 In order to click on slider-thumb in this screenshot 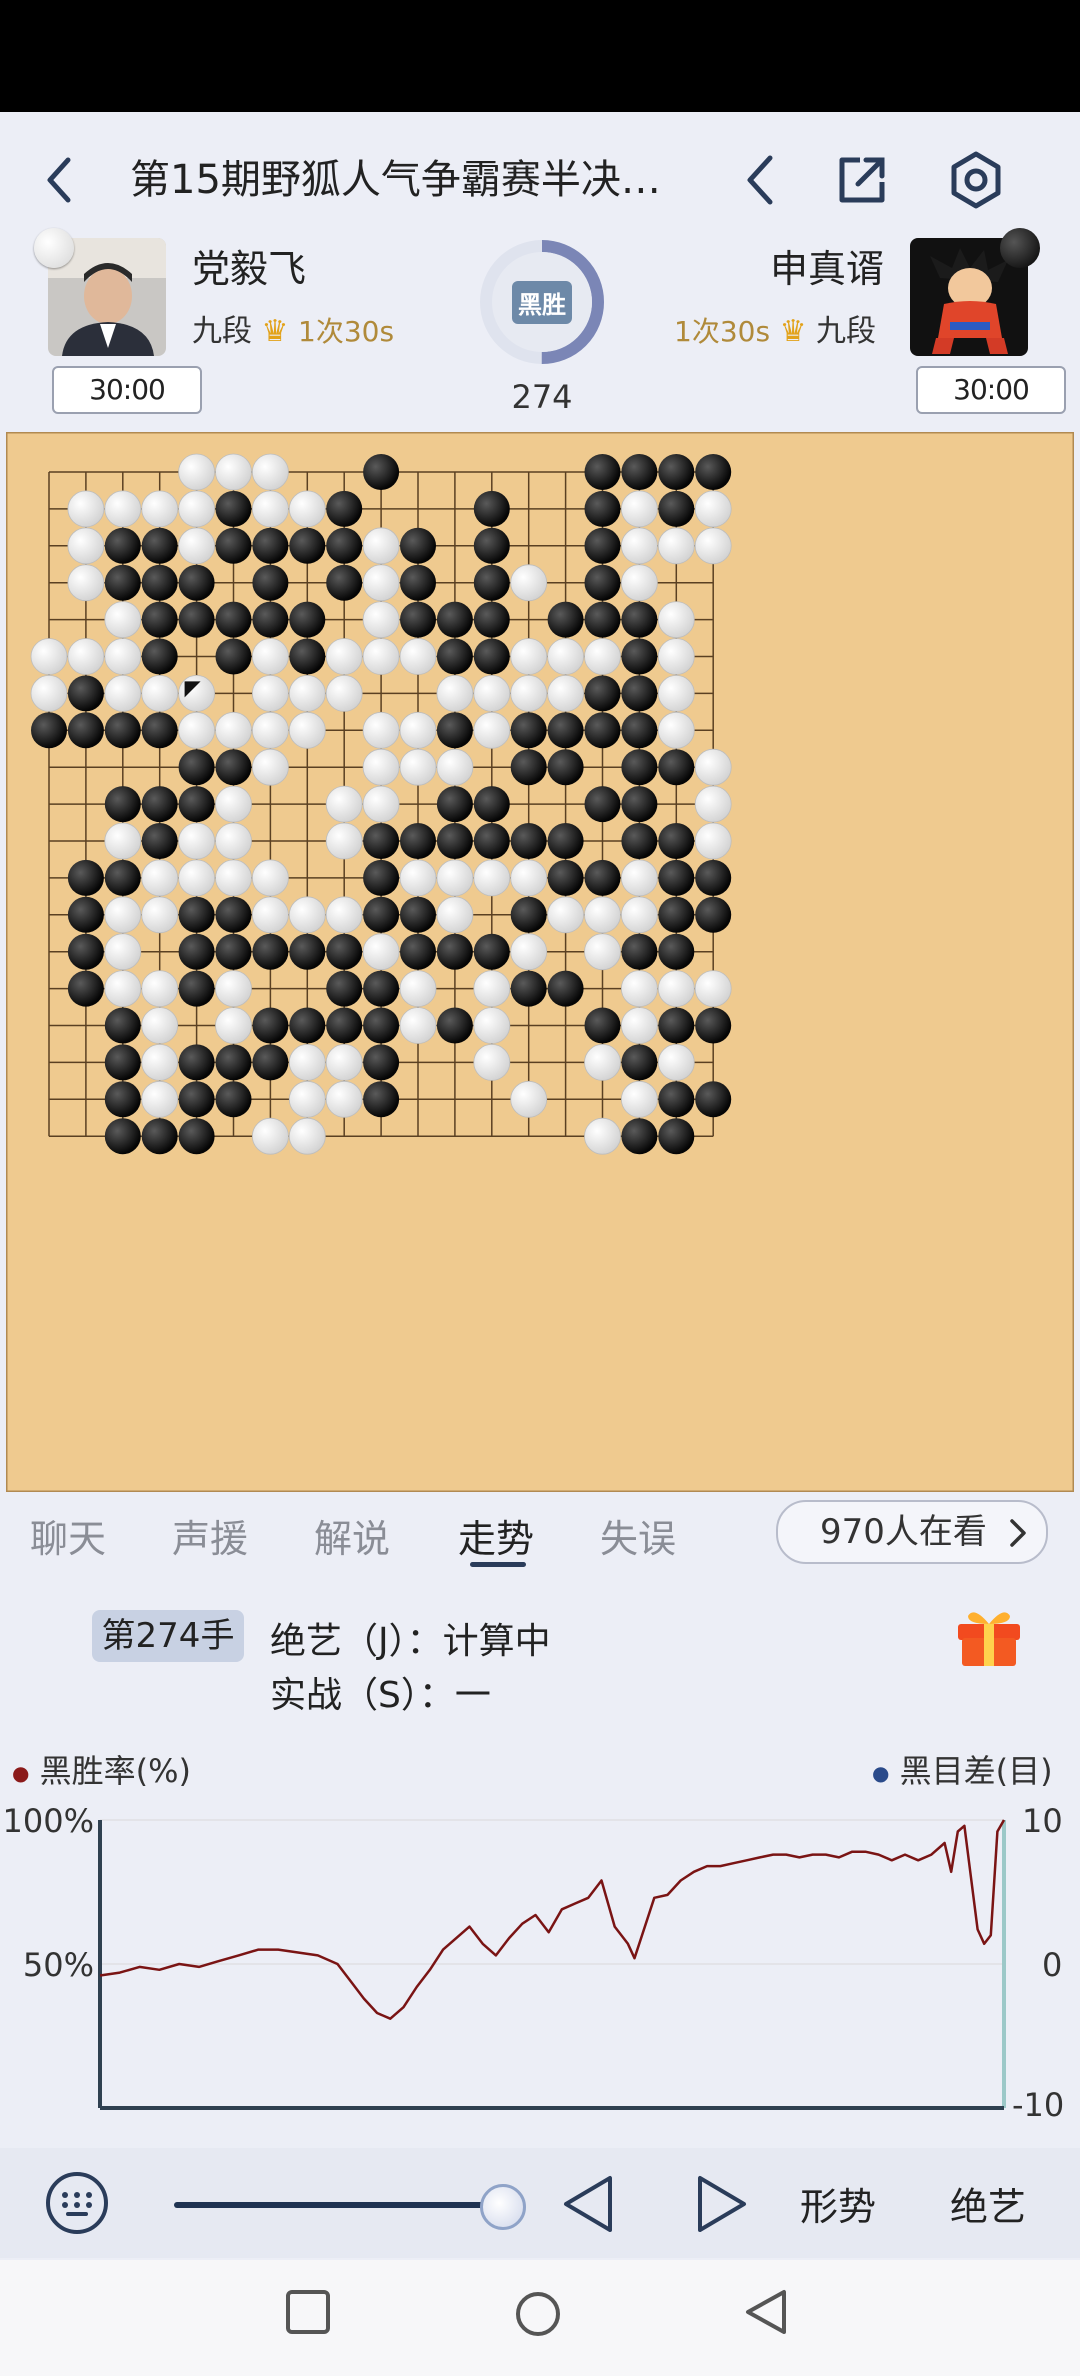, I will do `click(503, 2207)`.